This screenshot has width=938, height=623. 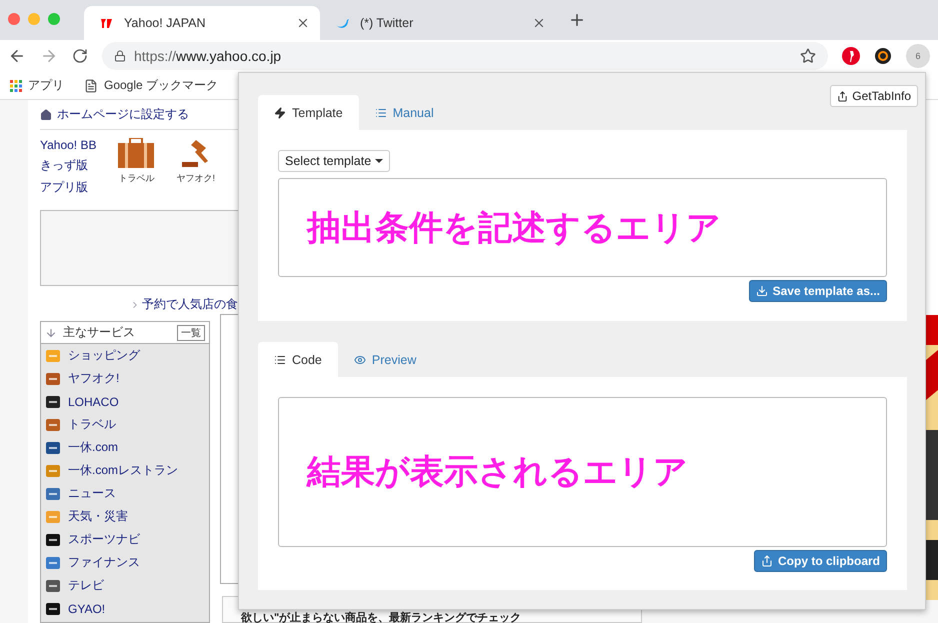 I want to click on page-link: アプリ版, so click(x=68, y=187).